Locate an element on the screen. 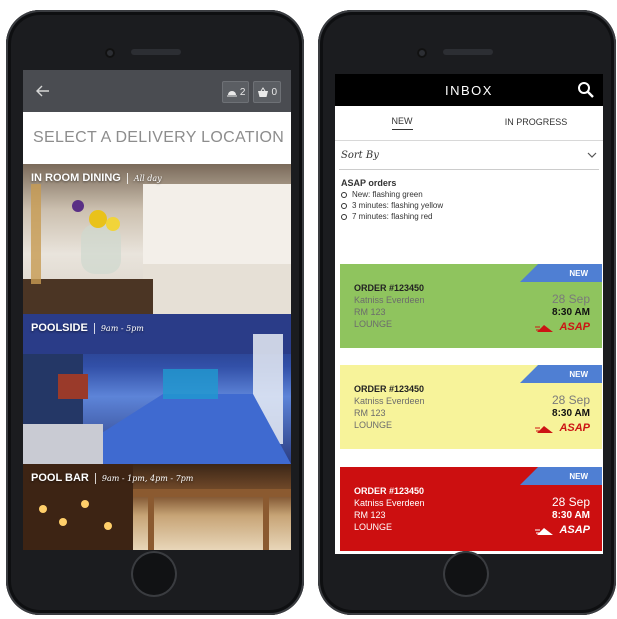 Image resolution: width=617 pixels, height=619 pixels. location-in-room-dining: IN ROOM DINING All day is located at coordinates (157, 239).